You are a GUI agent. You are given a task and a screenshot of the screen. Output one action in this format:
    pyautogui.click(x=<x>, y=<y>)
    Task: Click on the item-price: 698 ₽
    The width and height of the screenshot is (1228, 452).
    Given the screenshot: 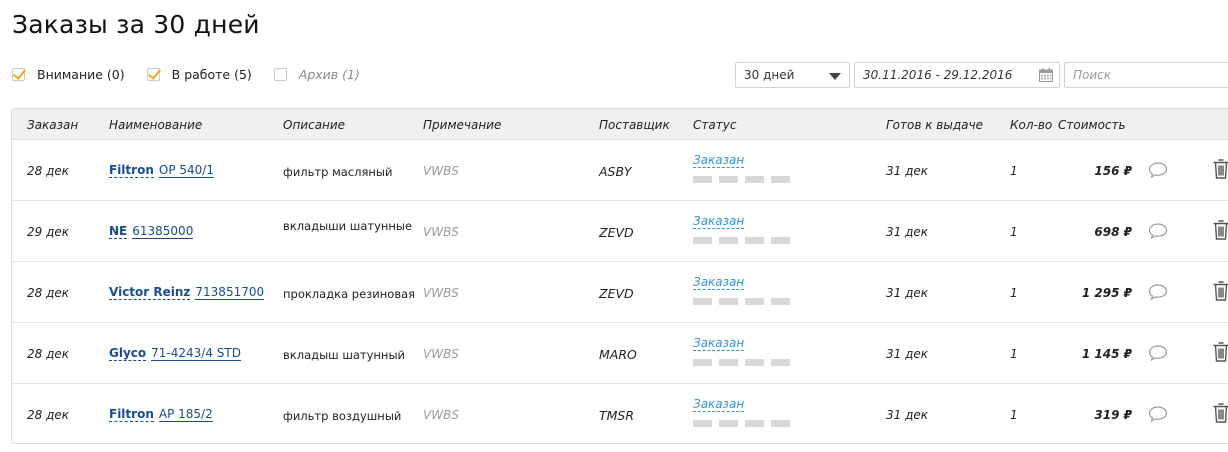 What is the action you would take?
    pyautogui.click(x=1113, y=232)
    